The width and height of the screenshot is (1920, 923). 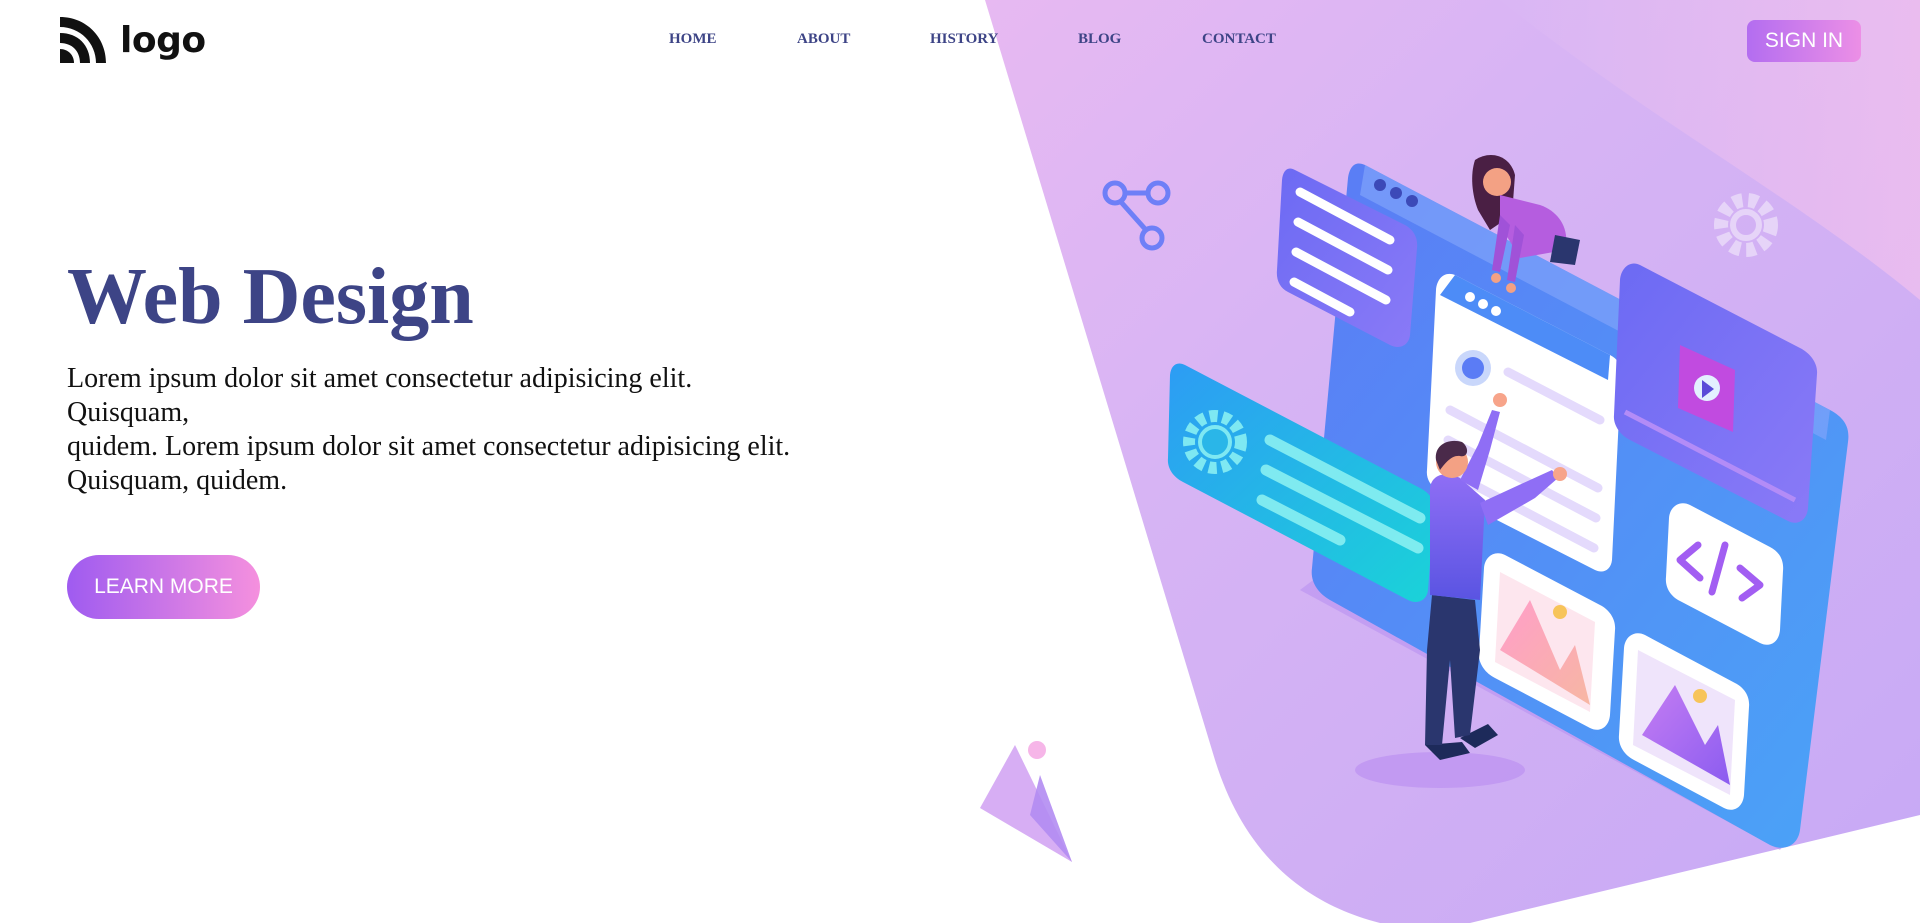 I want to click on sign-in-button: SIGN IN, so click(x=1804, y=41).